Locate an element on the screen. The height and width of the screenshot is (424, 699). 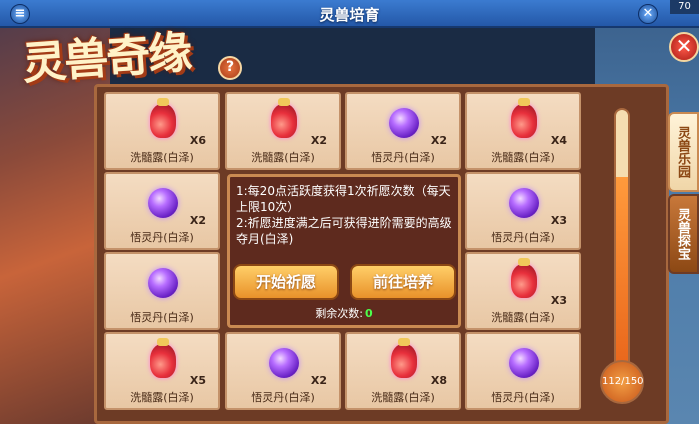
progress-fill is located at coordinates (622, 276).